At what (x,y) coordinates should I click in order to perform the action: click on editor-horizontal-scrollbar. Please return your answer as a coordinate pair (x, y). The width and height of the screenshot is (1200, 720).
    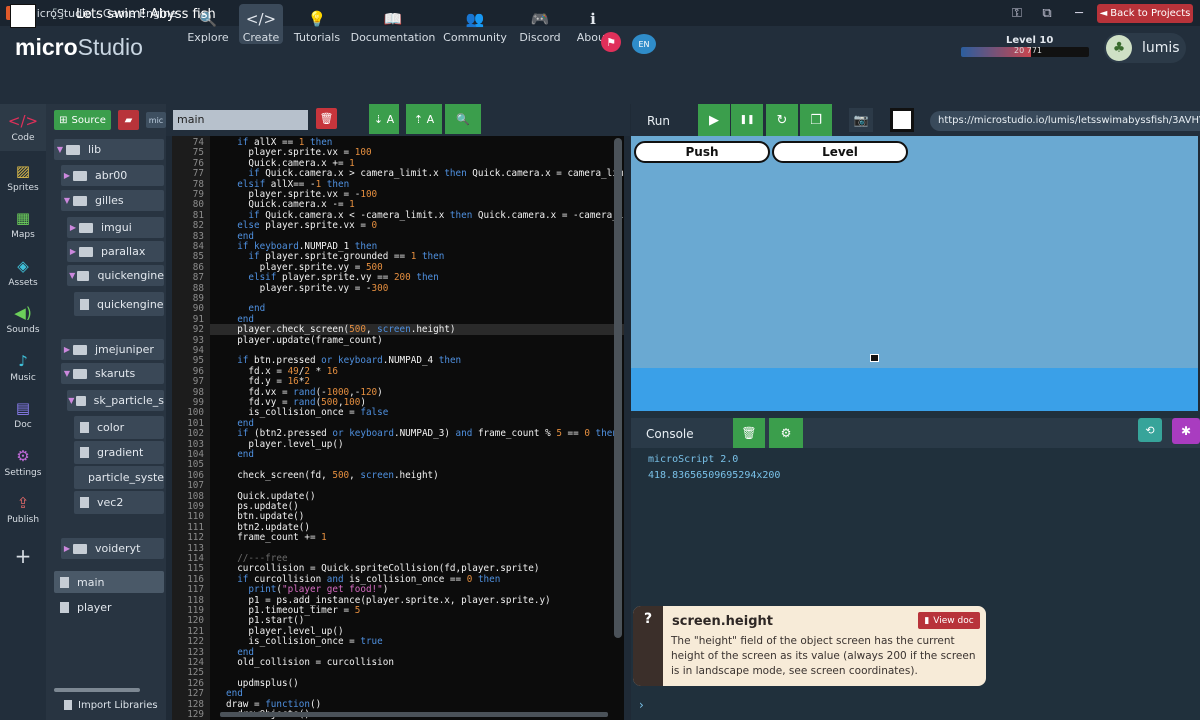
    Looking at the image, I should click on (414, 714).